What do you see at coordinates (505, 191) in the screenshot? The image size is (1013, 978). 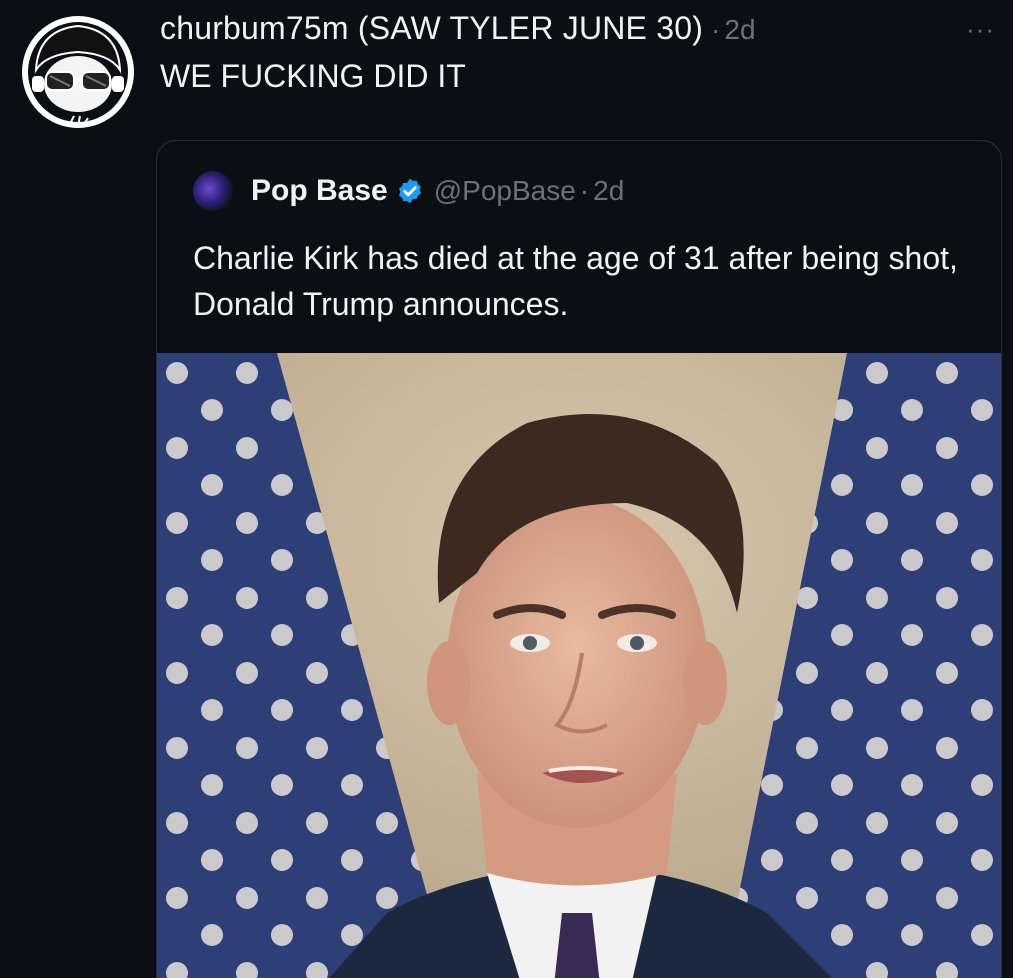 I see `quoted-handle: @PopBase` at bounding box center [505, 191].